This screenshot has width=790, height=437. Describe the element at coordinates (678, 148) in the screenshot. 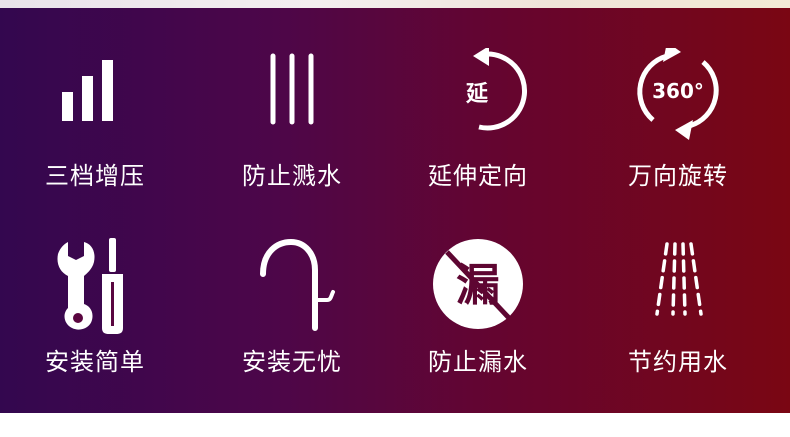

I see `feature-item: 360° 万向旋转` at that location.